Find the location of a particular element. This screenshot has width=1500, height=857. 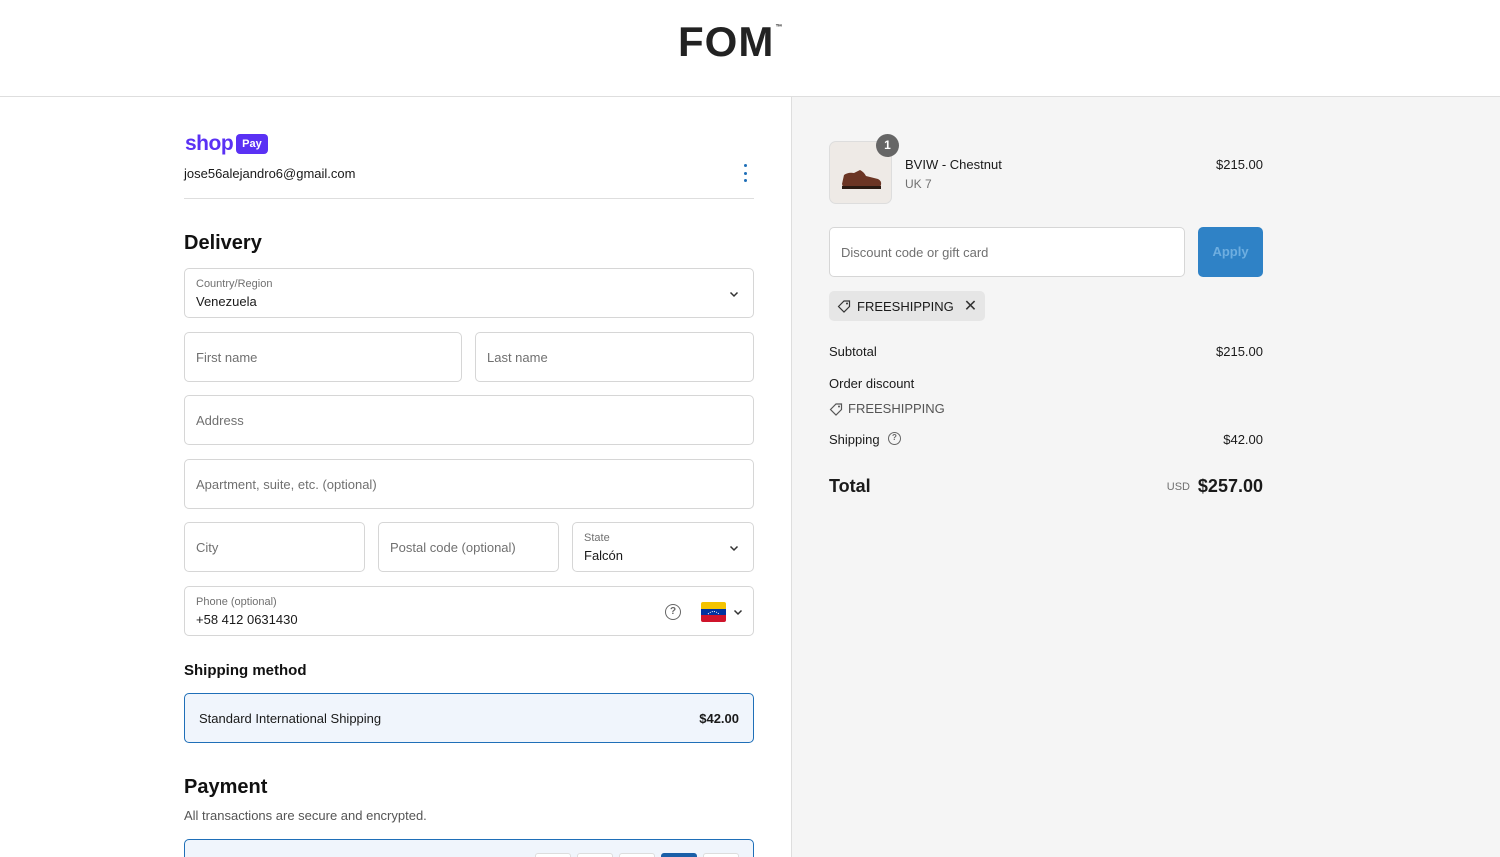

apartment-placeholder: Apartment, suite, etc. (optional) is located at coordinates (286, 484).